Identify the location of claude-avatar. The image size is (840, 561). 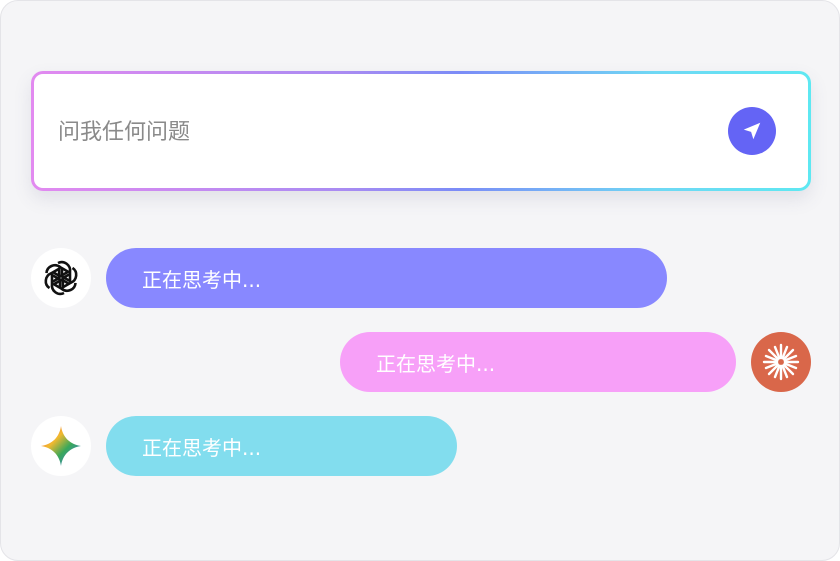
(781, 362).